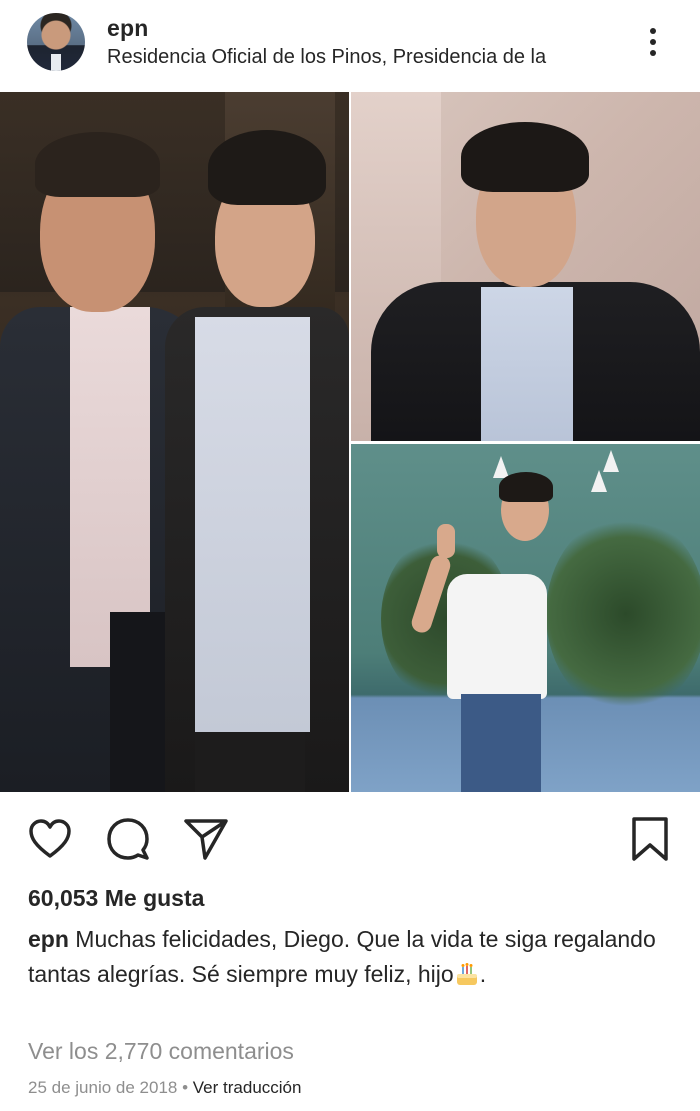 The image size is (700, 1111). I want to click on caption-end: ., so click(483, 974).